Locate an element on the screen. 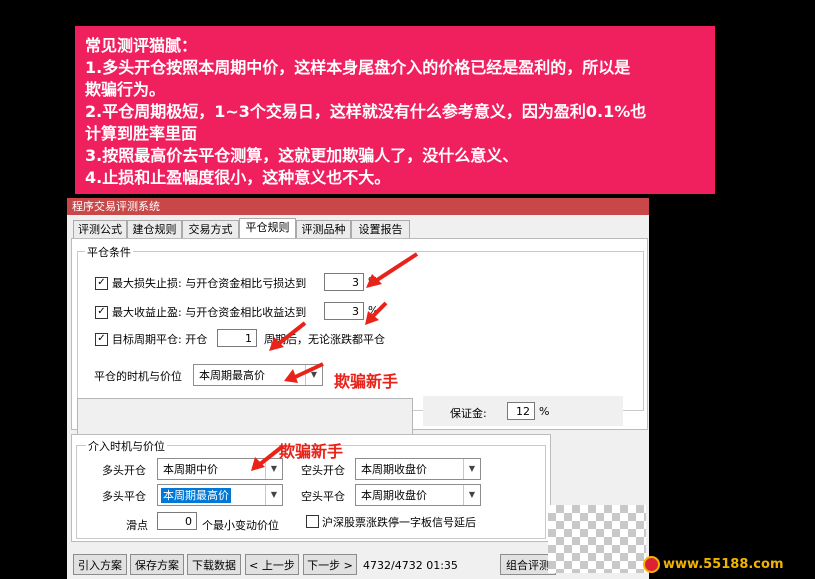 The width and height of the screenshot is (815, 579). short-open-select: 本周期收盘价 ▼ is located at coordinates (418, 469).